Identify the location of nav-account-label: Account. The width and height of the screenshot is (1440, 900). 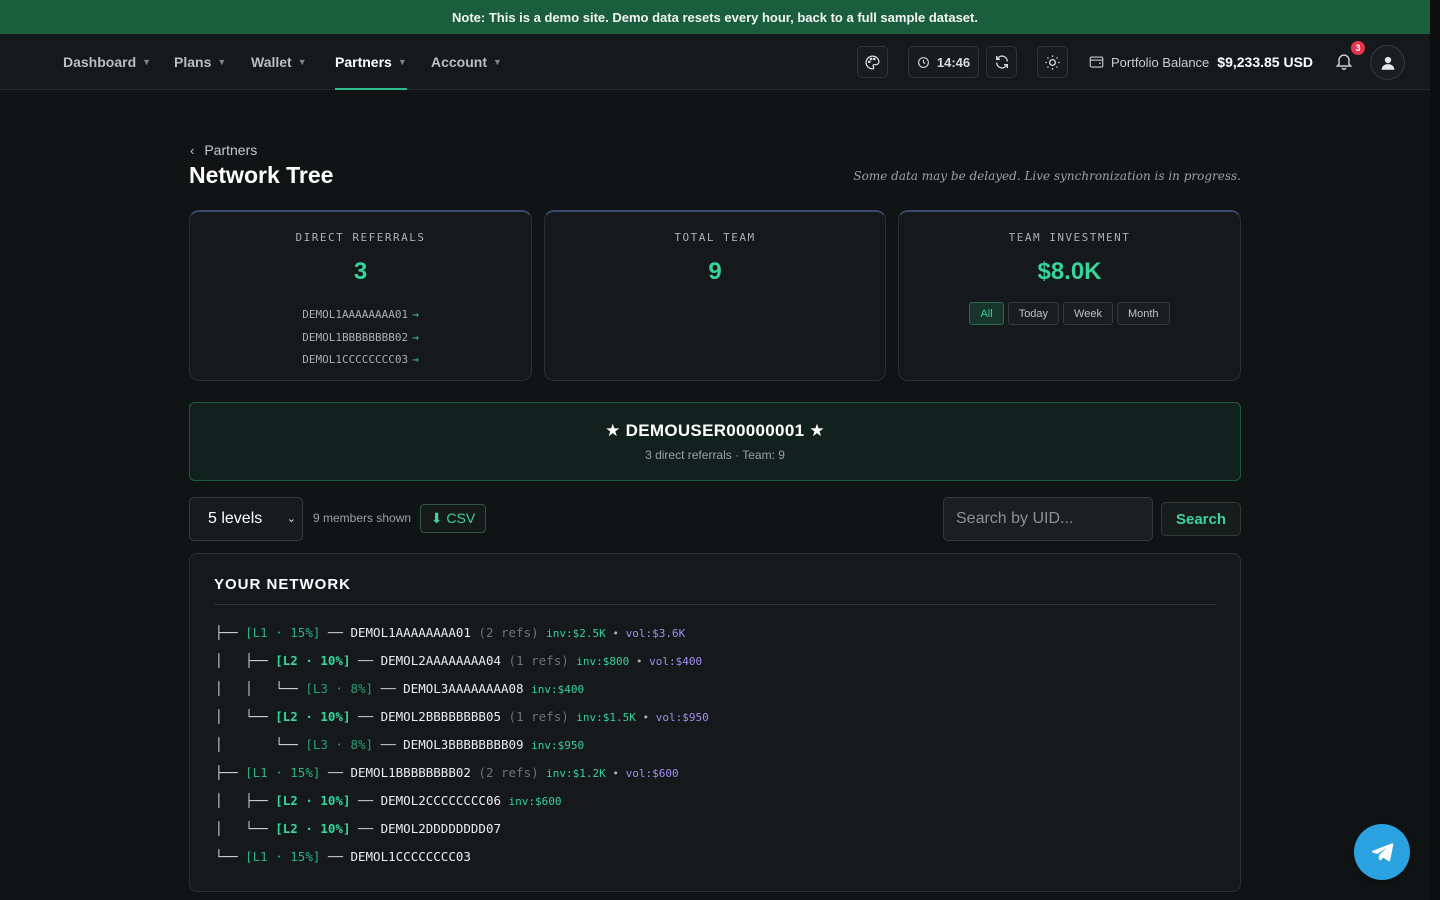
(459, 62).